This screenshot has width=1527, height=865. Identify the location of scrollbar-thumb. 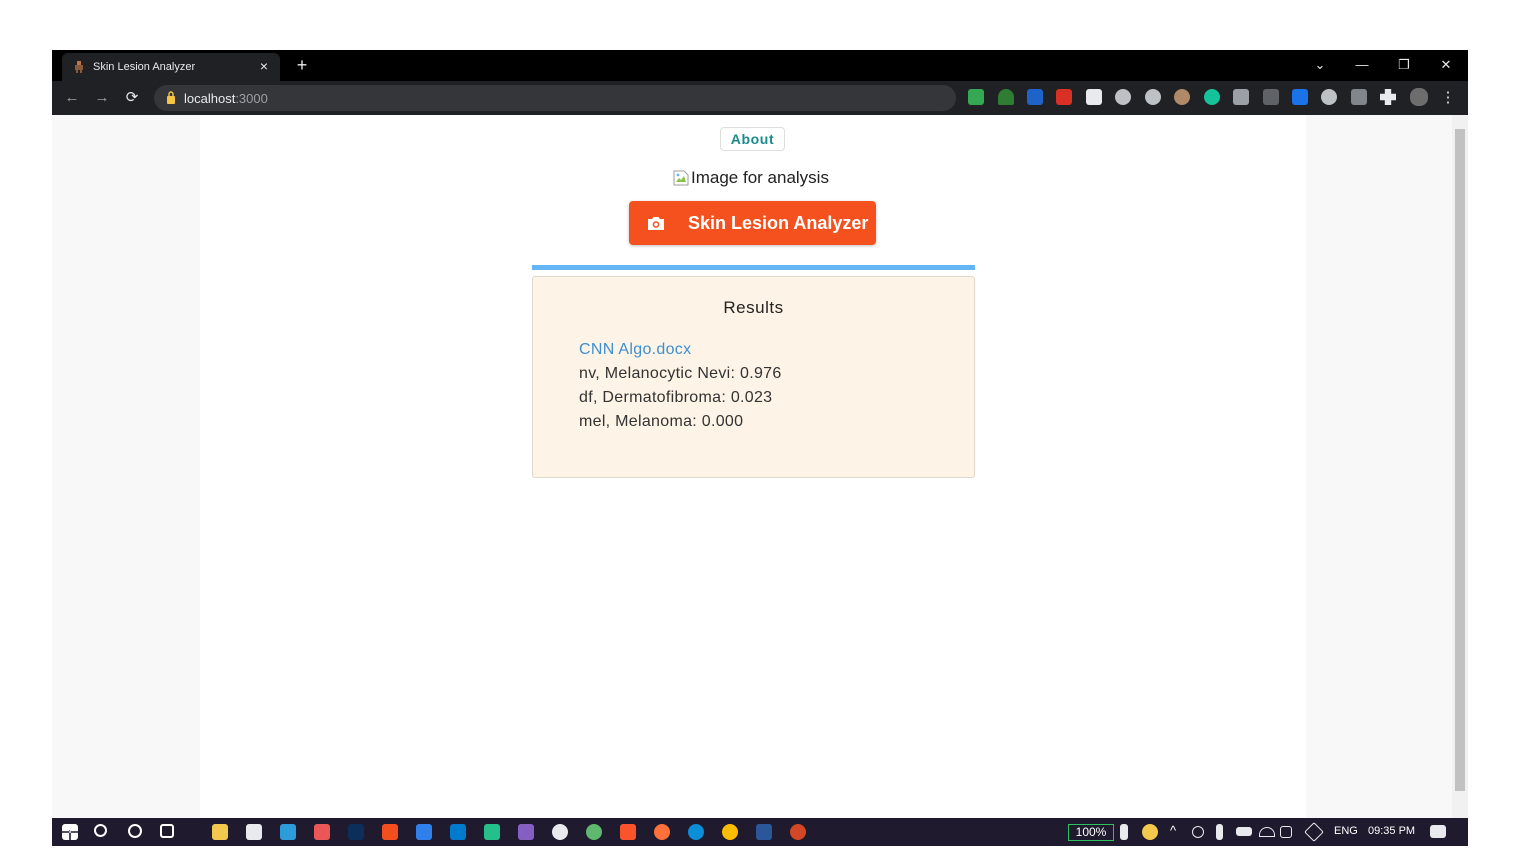
(1460, 460).